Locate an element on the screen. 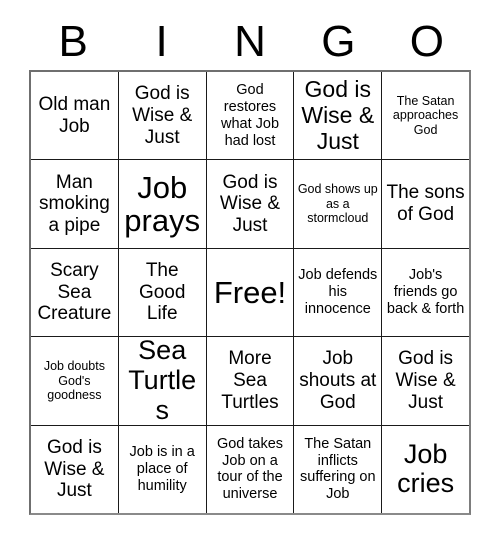  bingo-cell-n5: God takes Job on a tour of the universe is located at coordinates (249, 469).